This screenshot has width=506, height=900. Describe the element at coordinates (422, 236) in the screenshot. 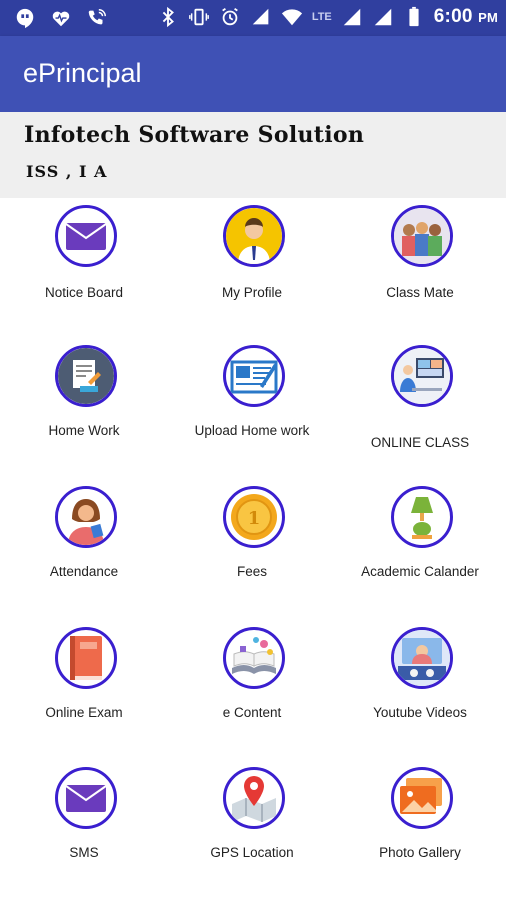

I see `classmates-icon` at that location.